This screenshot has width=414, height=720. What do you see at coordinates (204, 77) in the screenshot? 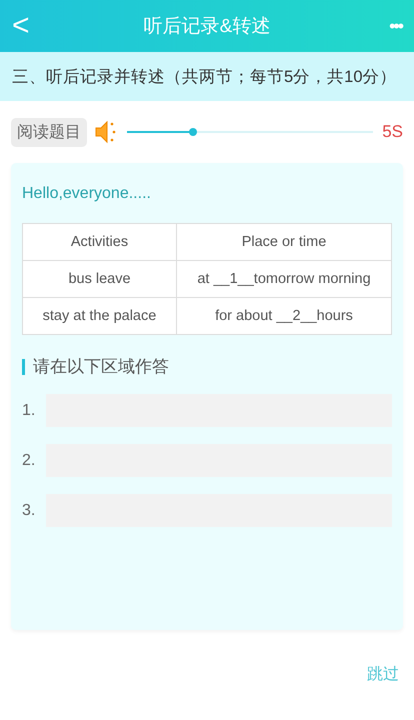
I see `section-title: 三、听后记录并转述（共两节；每节5分，共10分）` at bounding box center [204, 77].